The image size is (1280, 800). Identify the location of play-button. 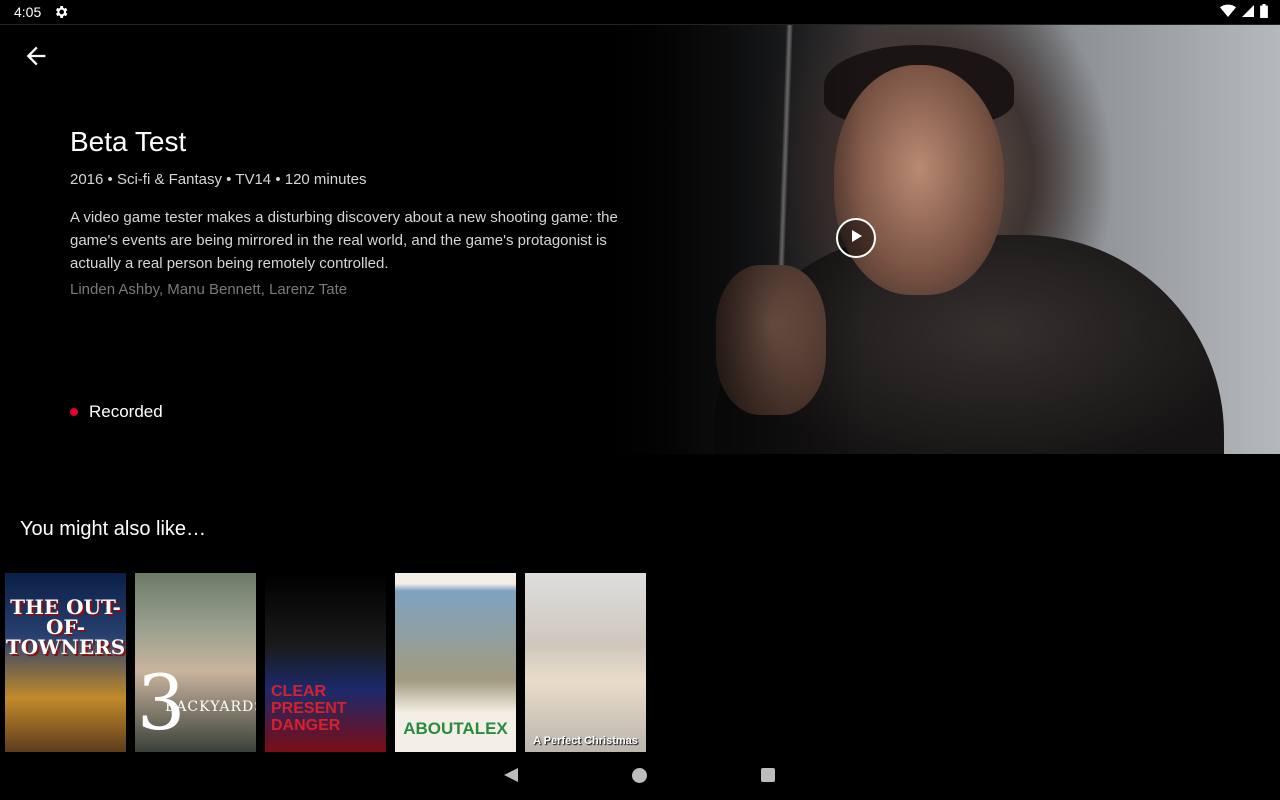
(856, 238).